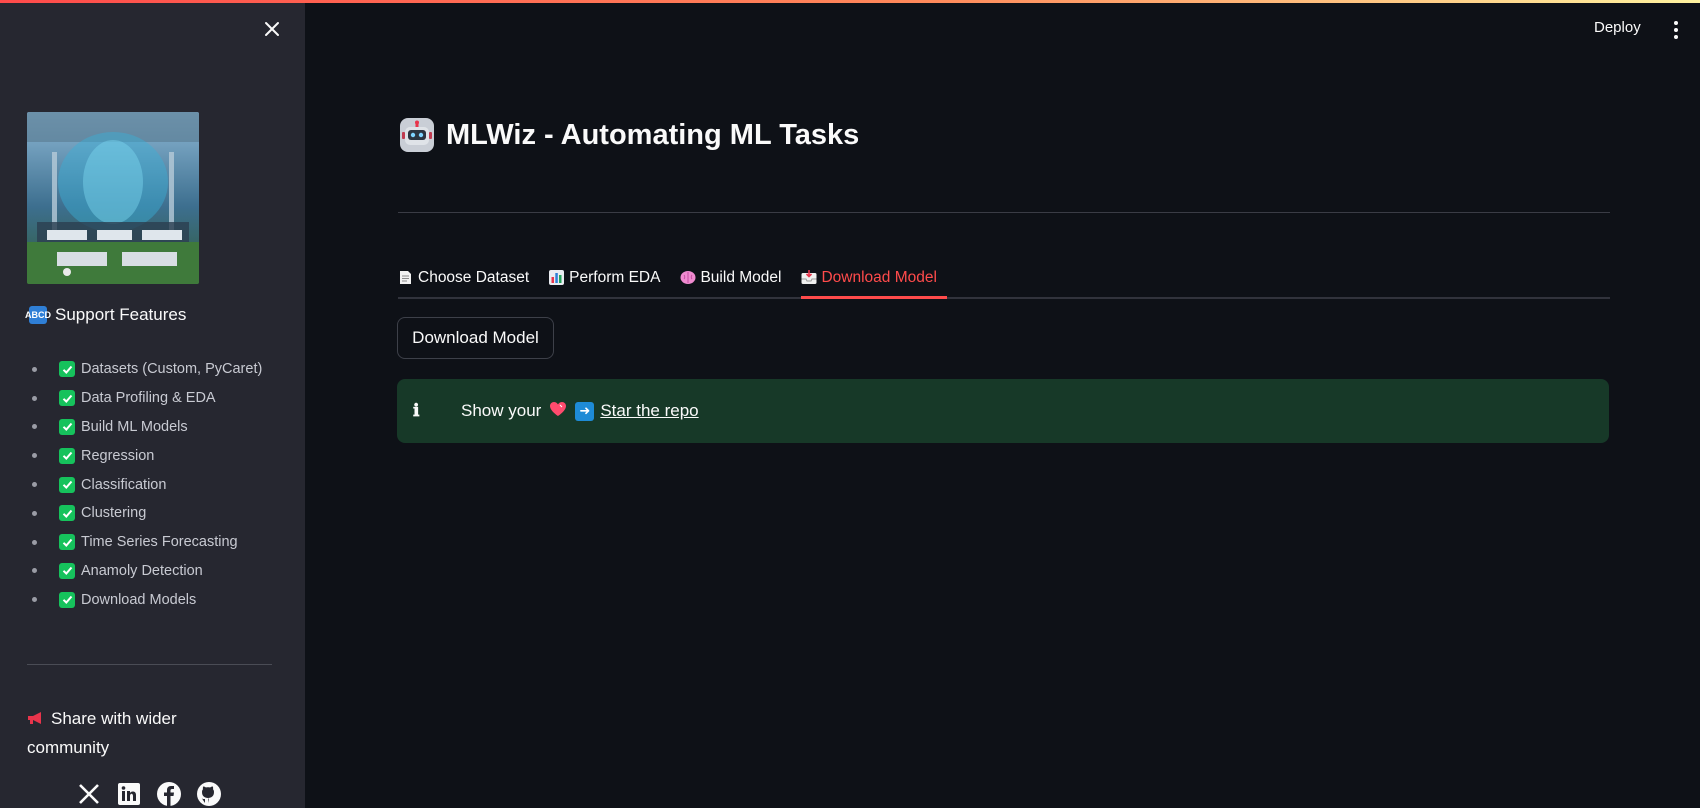 This screenshot has height=808, width=1700. I want to click on list-item: Clustering, so click(145, 513).